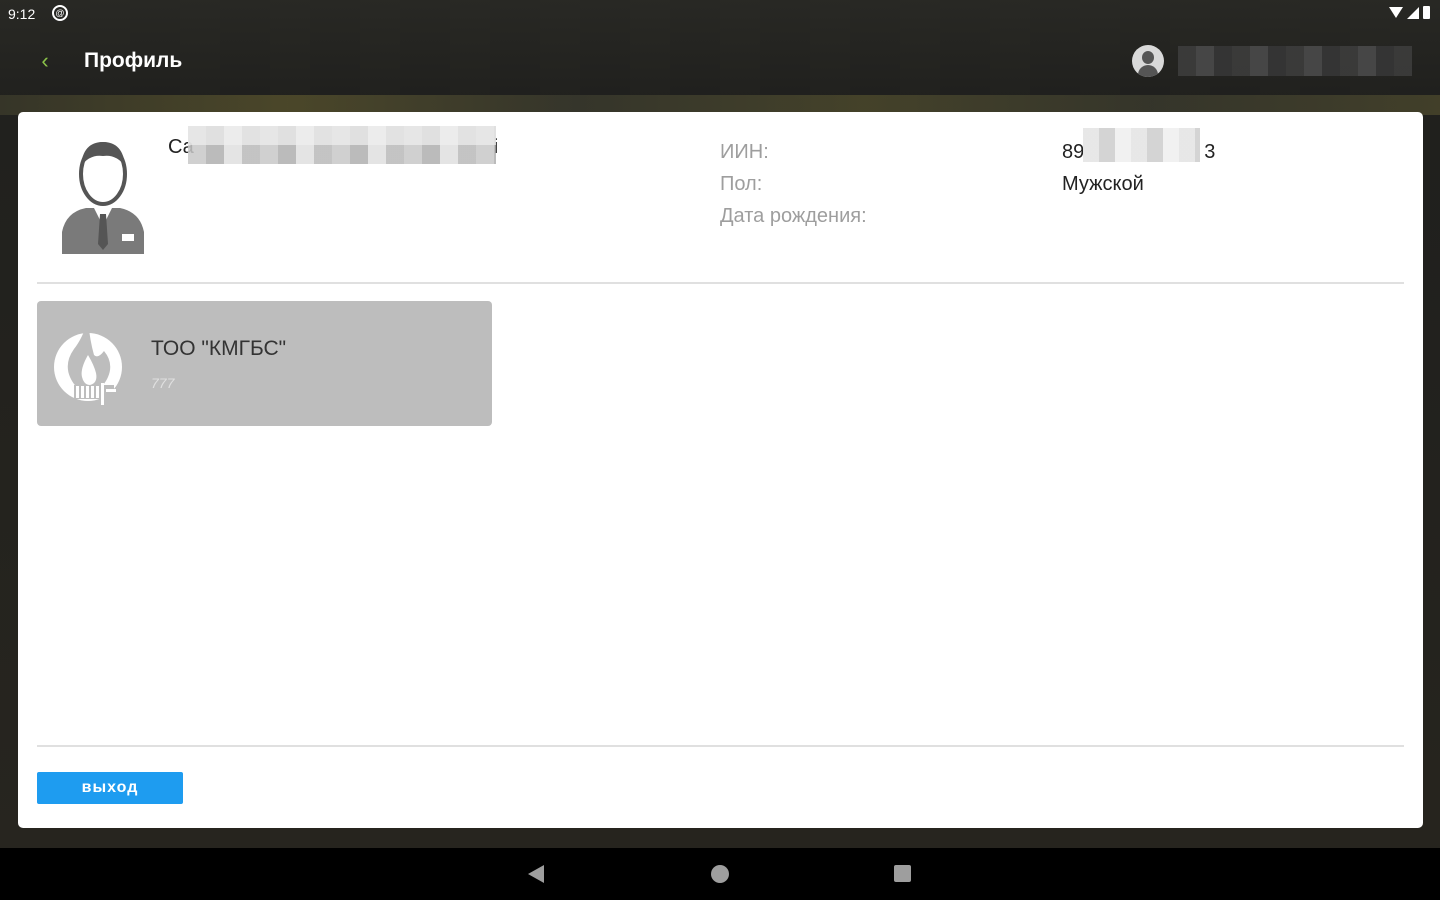 The width and height of the screenshot is (1440, 900). Describe the element at coordinates (1148, 61) in the screenshot. I see `account-avatar-icon` at that location.